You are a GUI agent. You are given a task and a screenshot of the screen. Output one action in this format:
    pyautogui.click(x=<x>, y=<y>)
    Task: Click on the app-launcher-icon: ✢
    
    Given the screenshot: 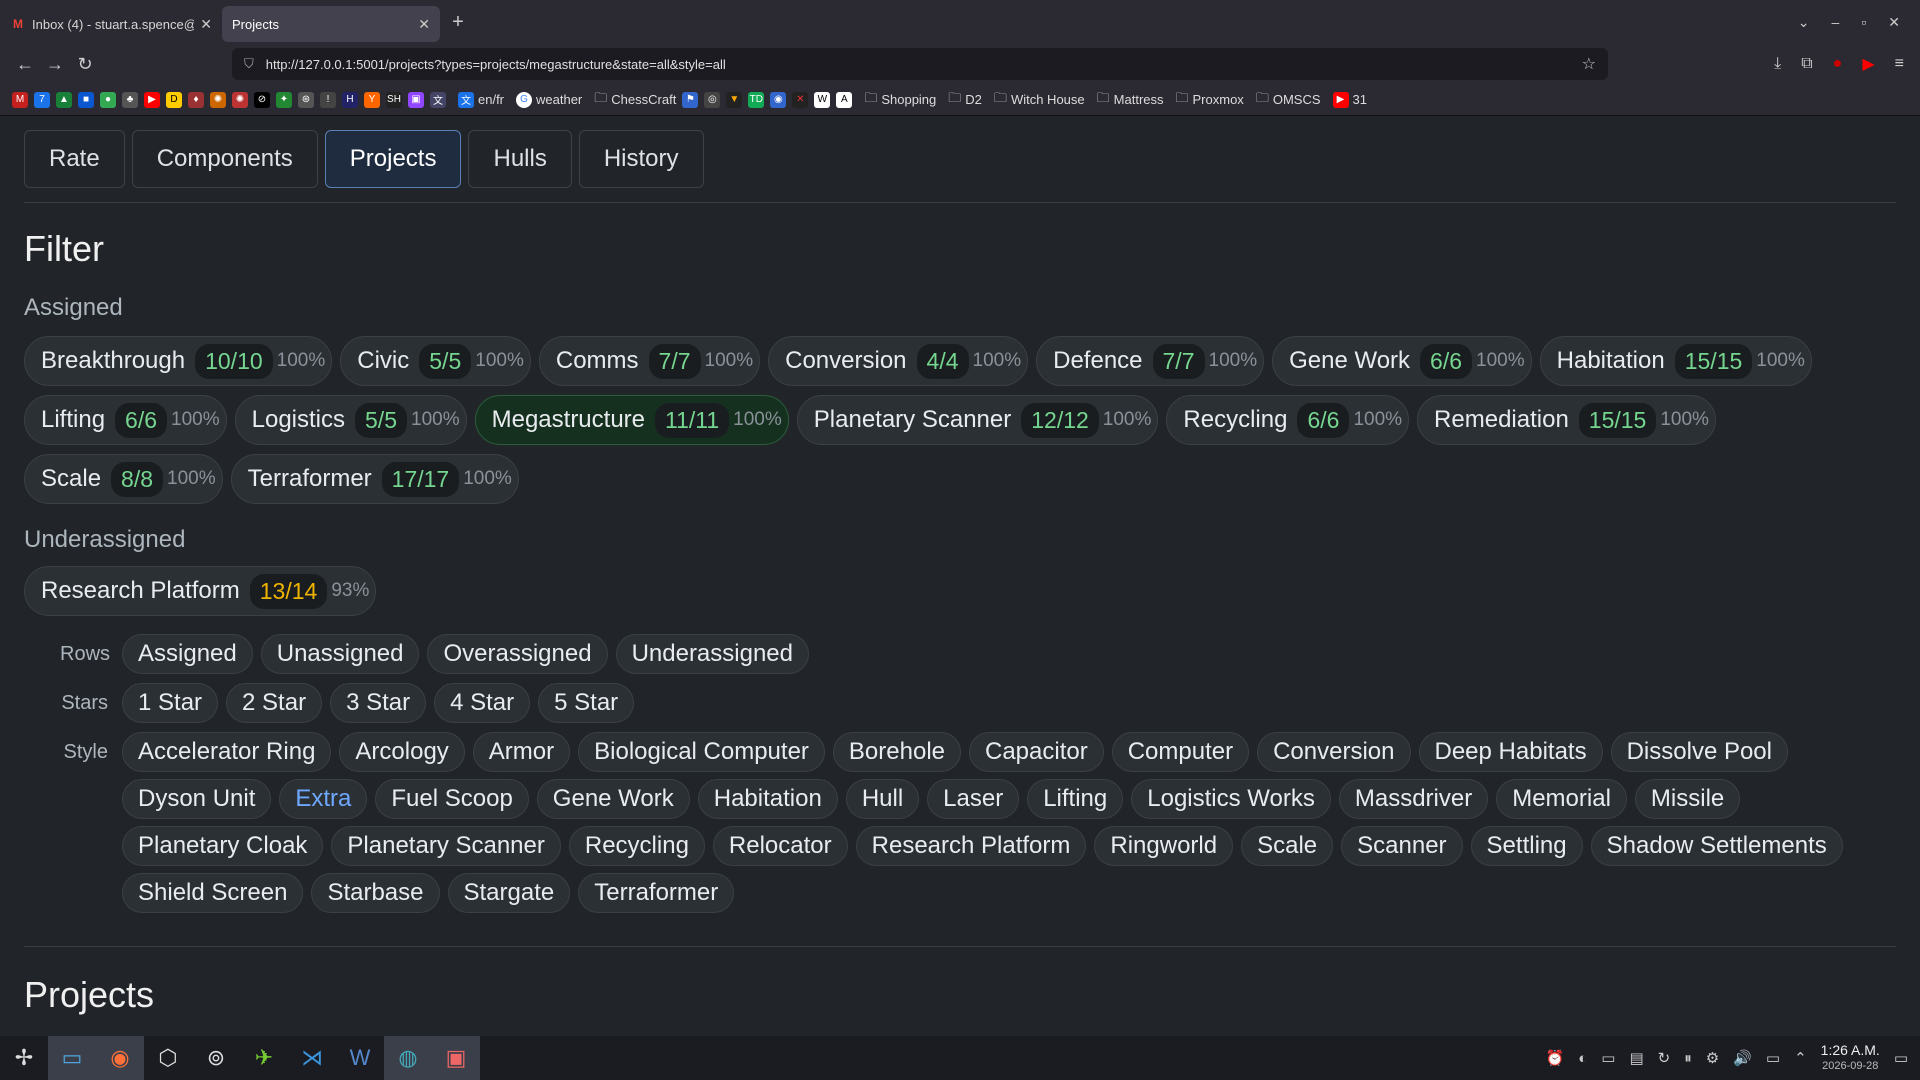 What is the action you would take?
    pyautogui.click(x=24, y=1058)
    